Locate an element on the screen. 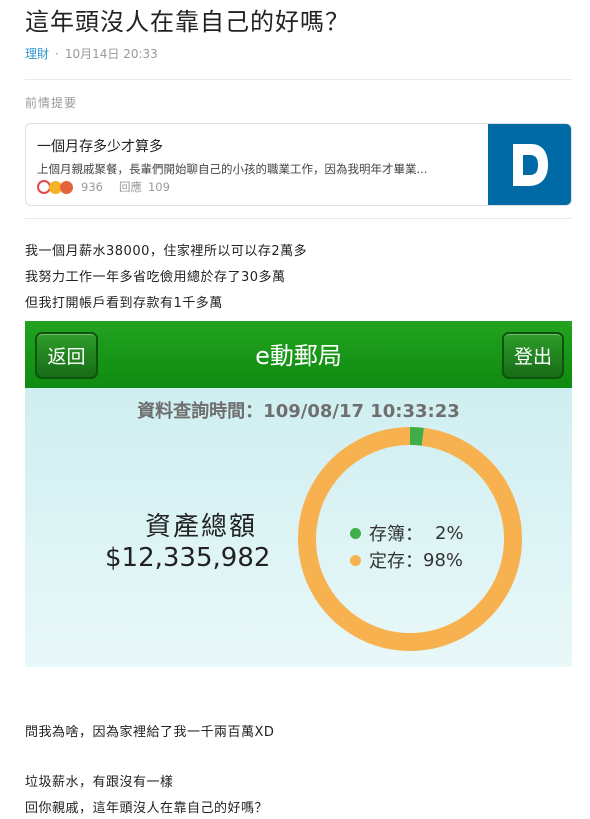 The image size is (590, 819). legend-item: 存簿： 2% is located at coordinates (407, 533).